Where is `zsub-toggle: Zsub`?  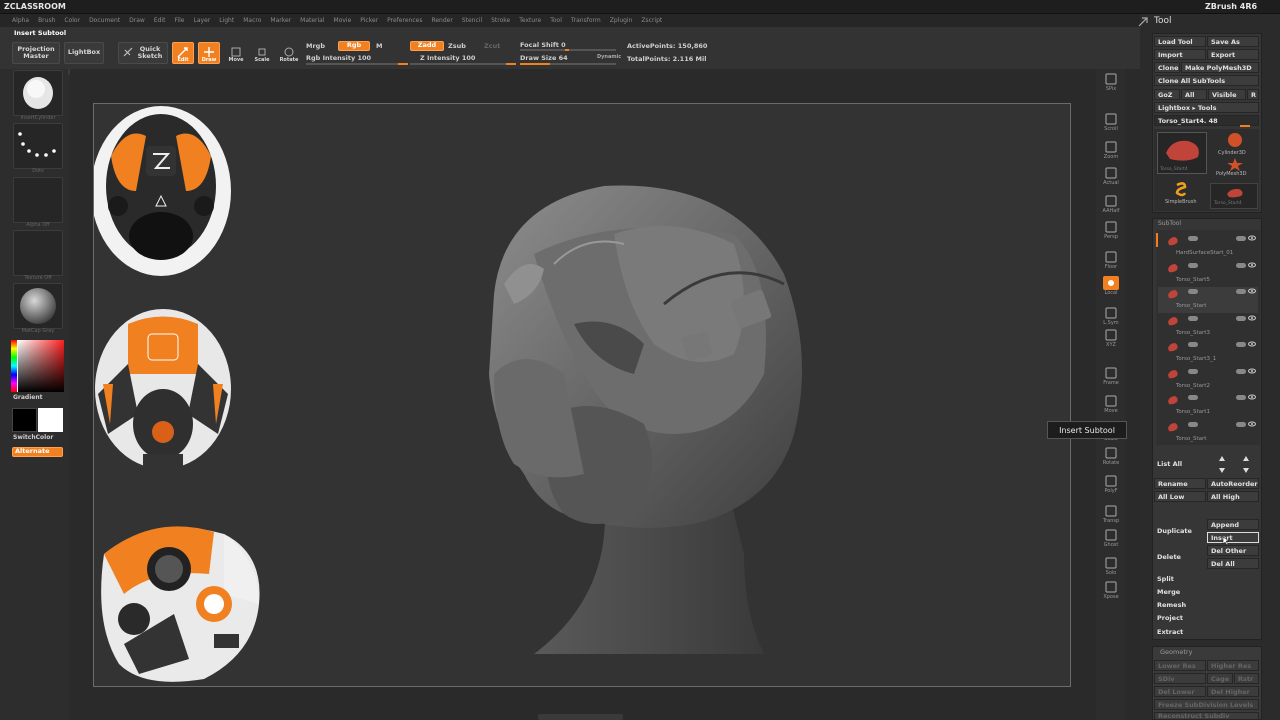
zsub-toggle: Zsub is located at coordinates (457, 46).